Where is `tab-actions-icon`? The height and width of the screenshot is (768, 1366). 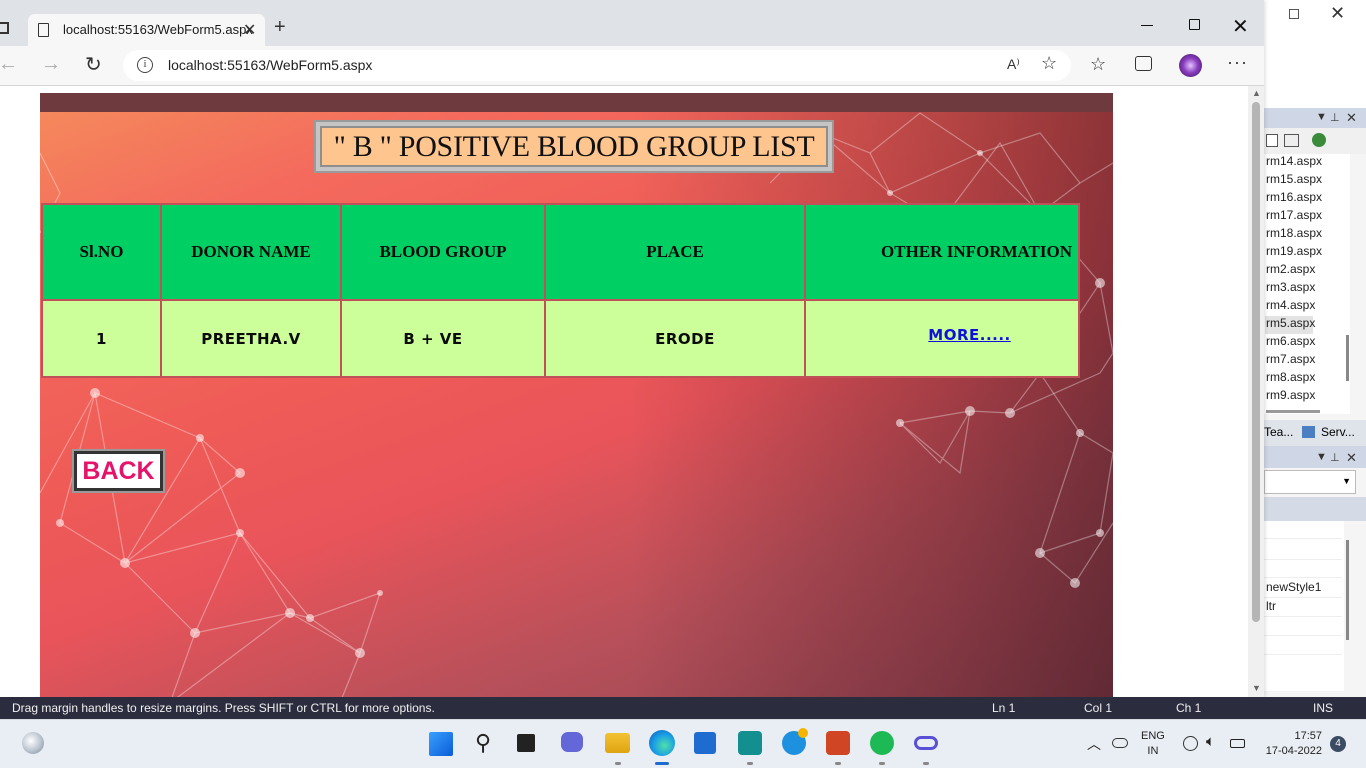 tab-actions-icon is located at coordinates (4, 28).